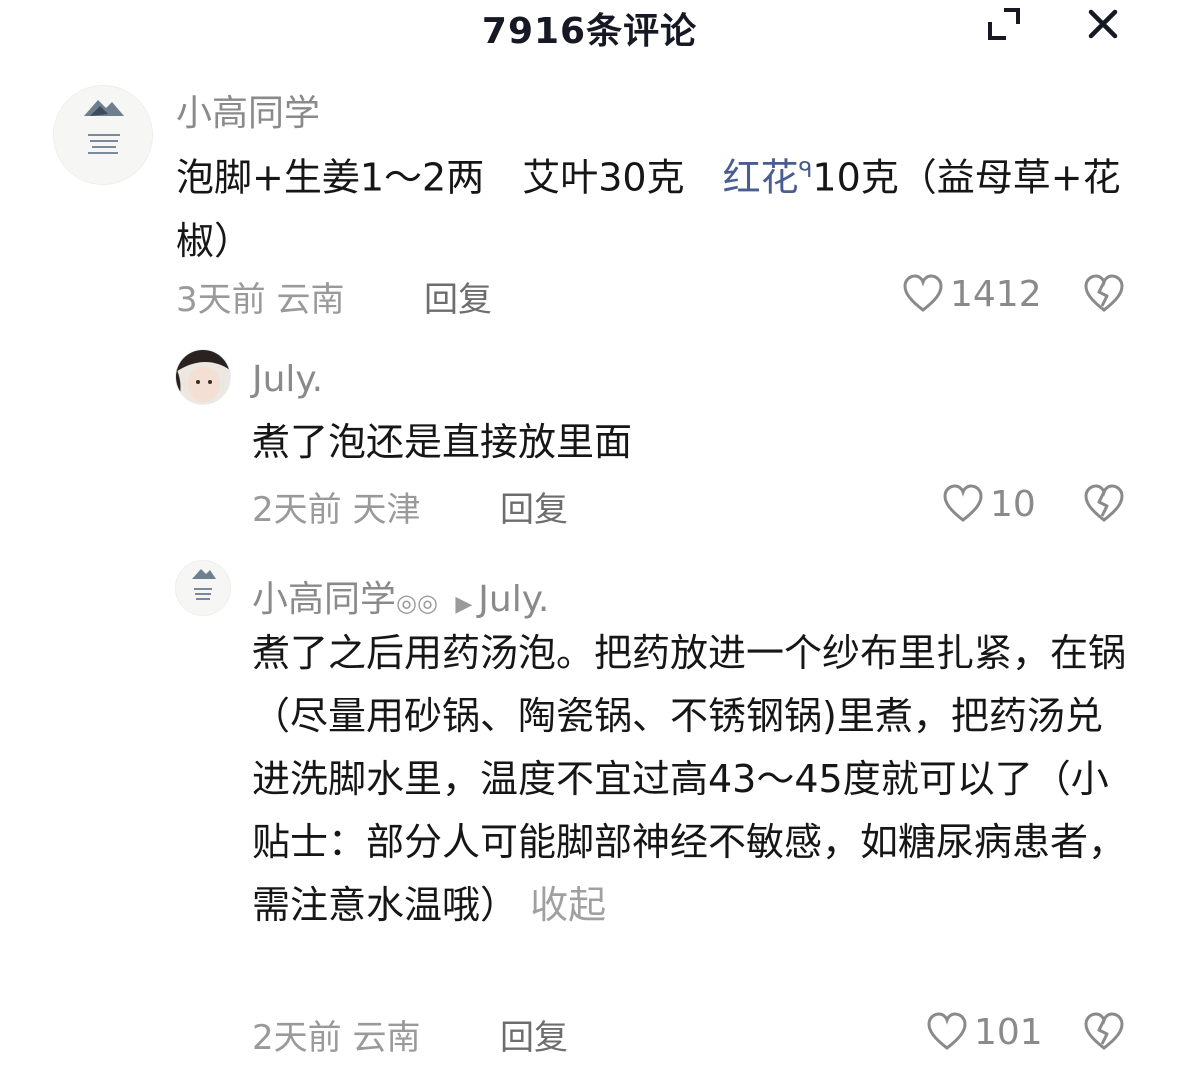 This screenshot has width=1179, height=1069. I want to click on like-count: 10, so click(1013, 504).